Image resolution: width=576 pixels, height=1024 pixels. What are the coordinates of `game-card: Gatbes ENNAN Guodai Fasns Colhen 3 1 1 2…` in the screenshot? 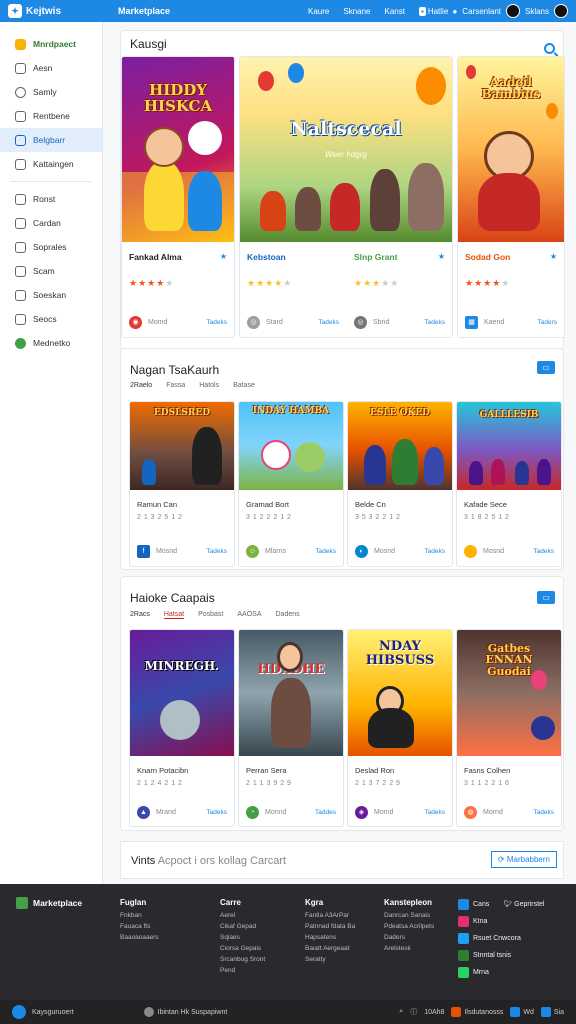 It's located at (509, 728).